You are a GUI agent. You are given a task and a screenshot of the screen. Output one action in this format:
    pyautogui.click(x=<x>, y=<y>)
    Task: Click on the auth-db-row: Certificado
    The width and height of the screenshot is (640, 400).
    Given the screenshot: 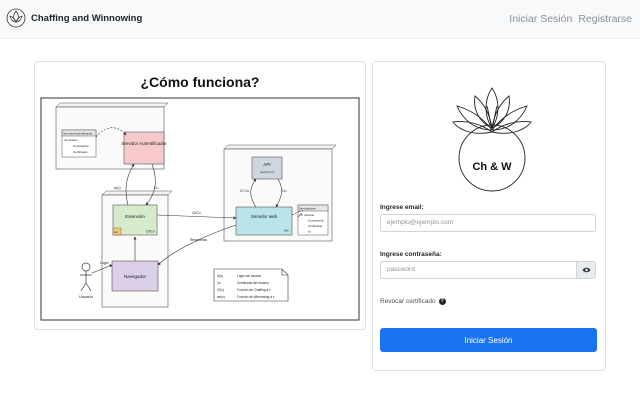 What is the action you would take?
    pyautogui.click(x=80, y=152)
    